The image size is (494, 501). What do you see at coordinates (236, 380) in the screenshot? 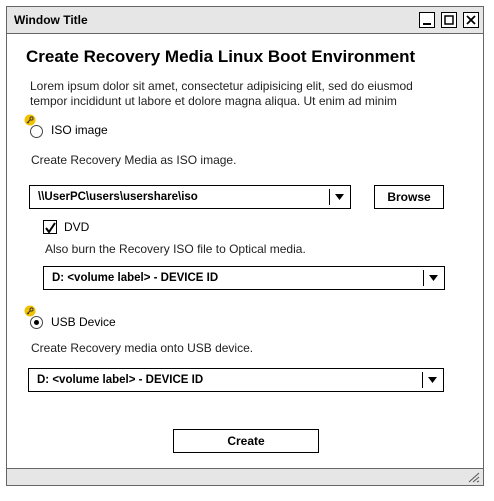
I see `usb-device-combobox: D: <volume label> - DEVICE ID` at bounding box center [236, 380].